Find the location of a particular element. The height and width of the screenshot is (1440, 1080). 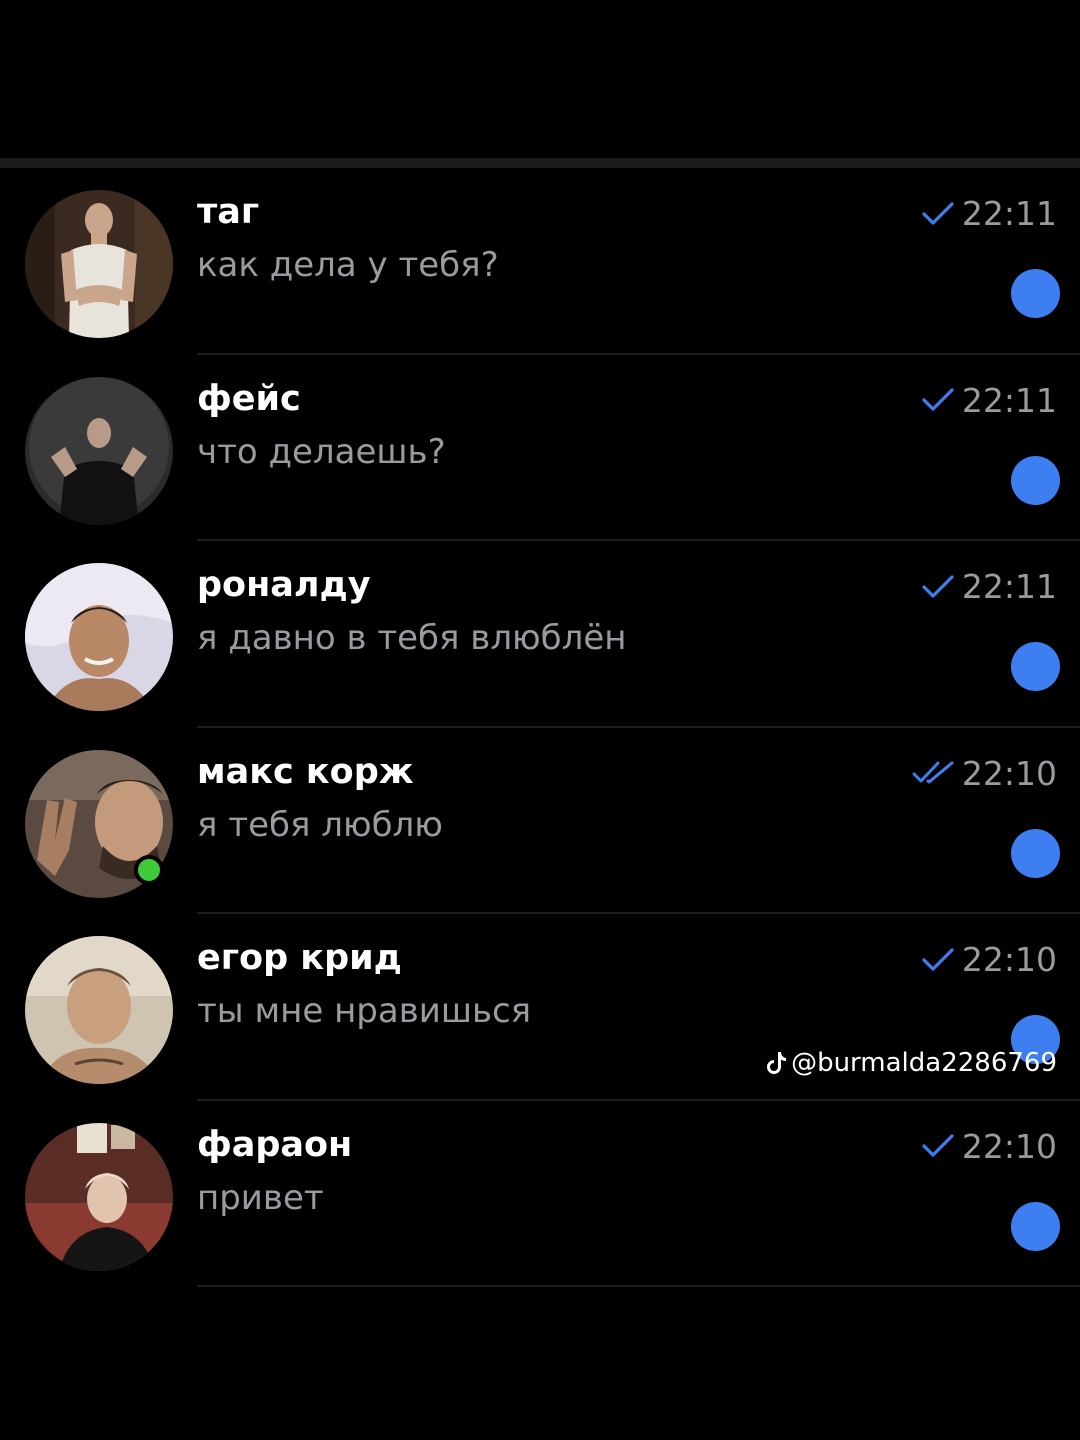

header-divider is located at coordinates (540, 163).